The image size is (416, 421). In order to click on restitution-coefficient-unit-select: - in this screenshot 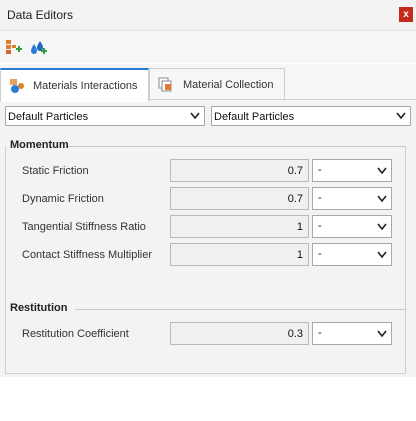, I will do `click(352, 333)`.